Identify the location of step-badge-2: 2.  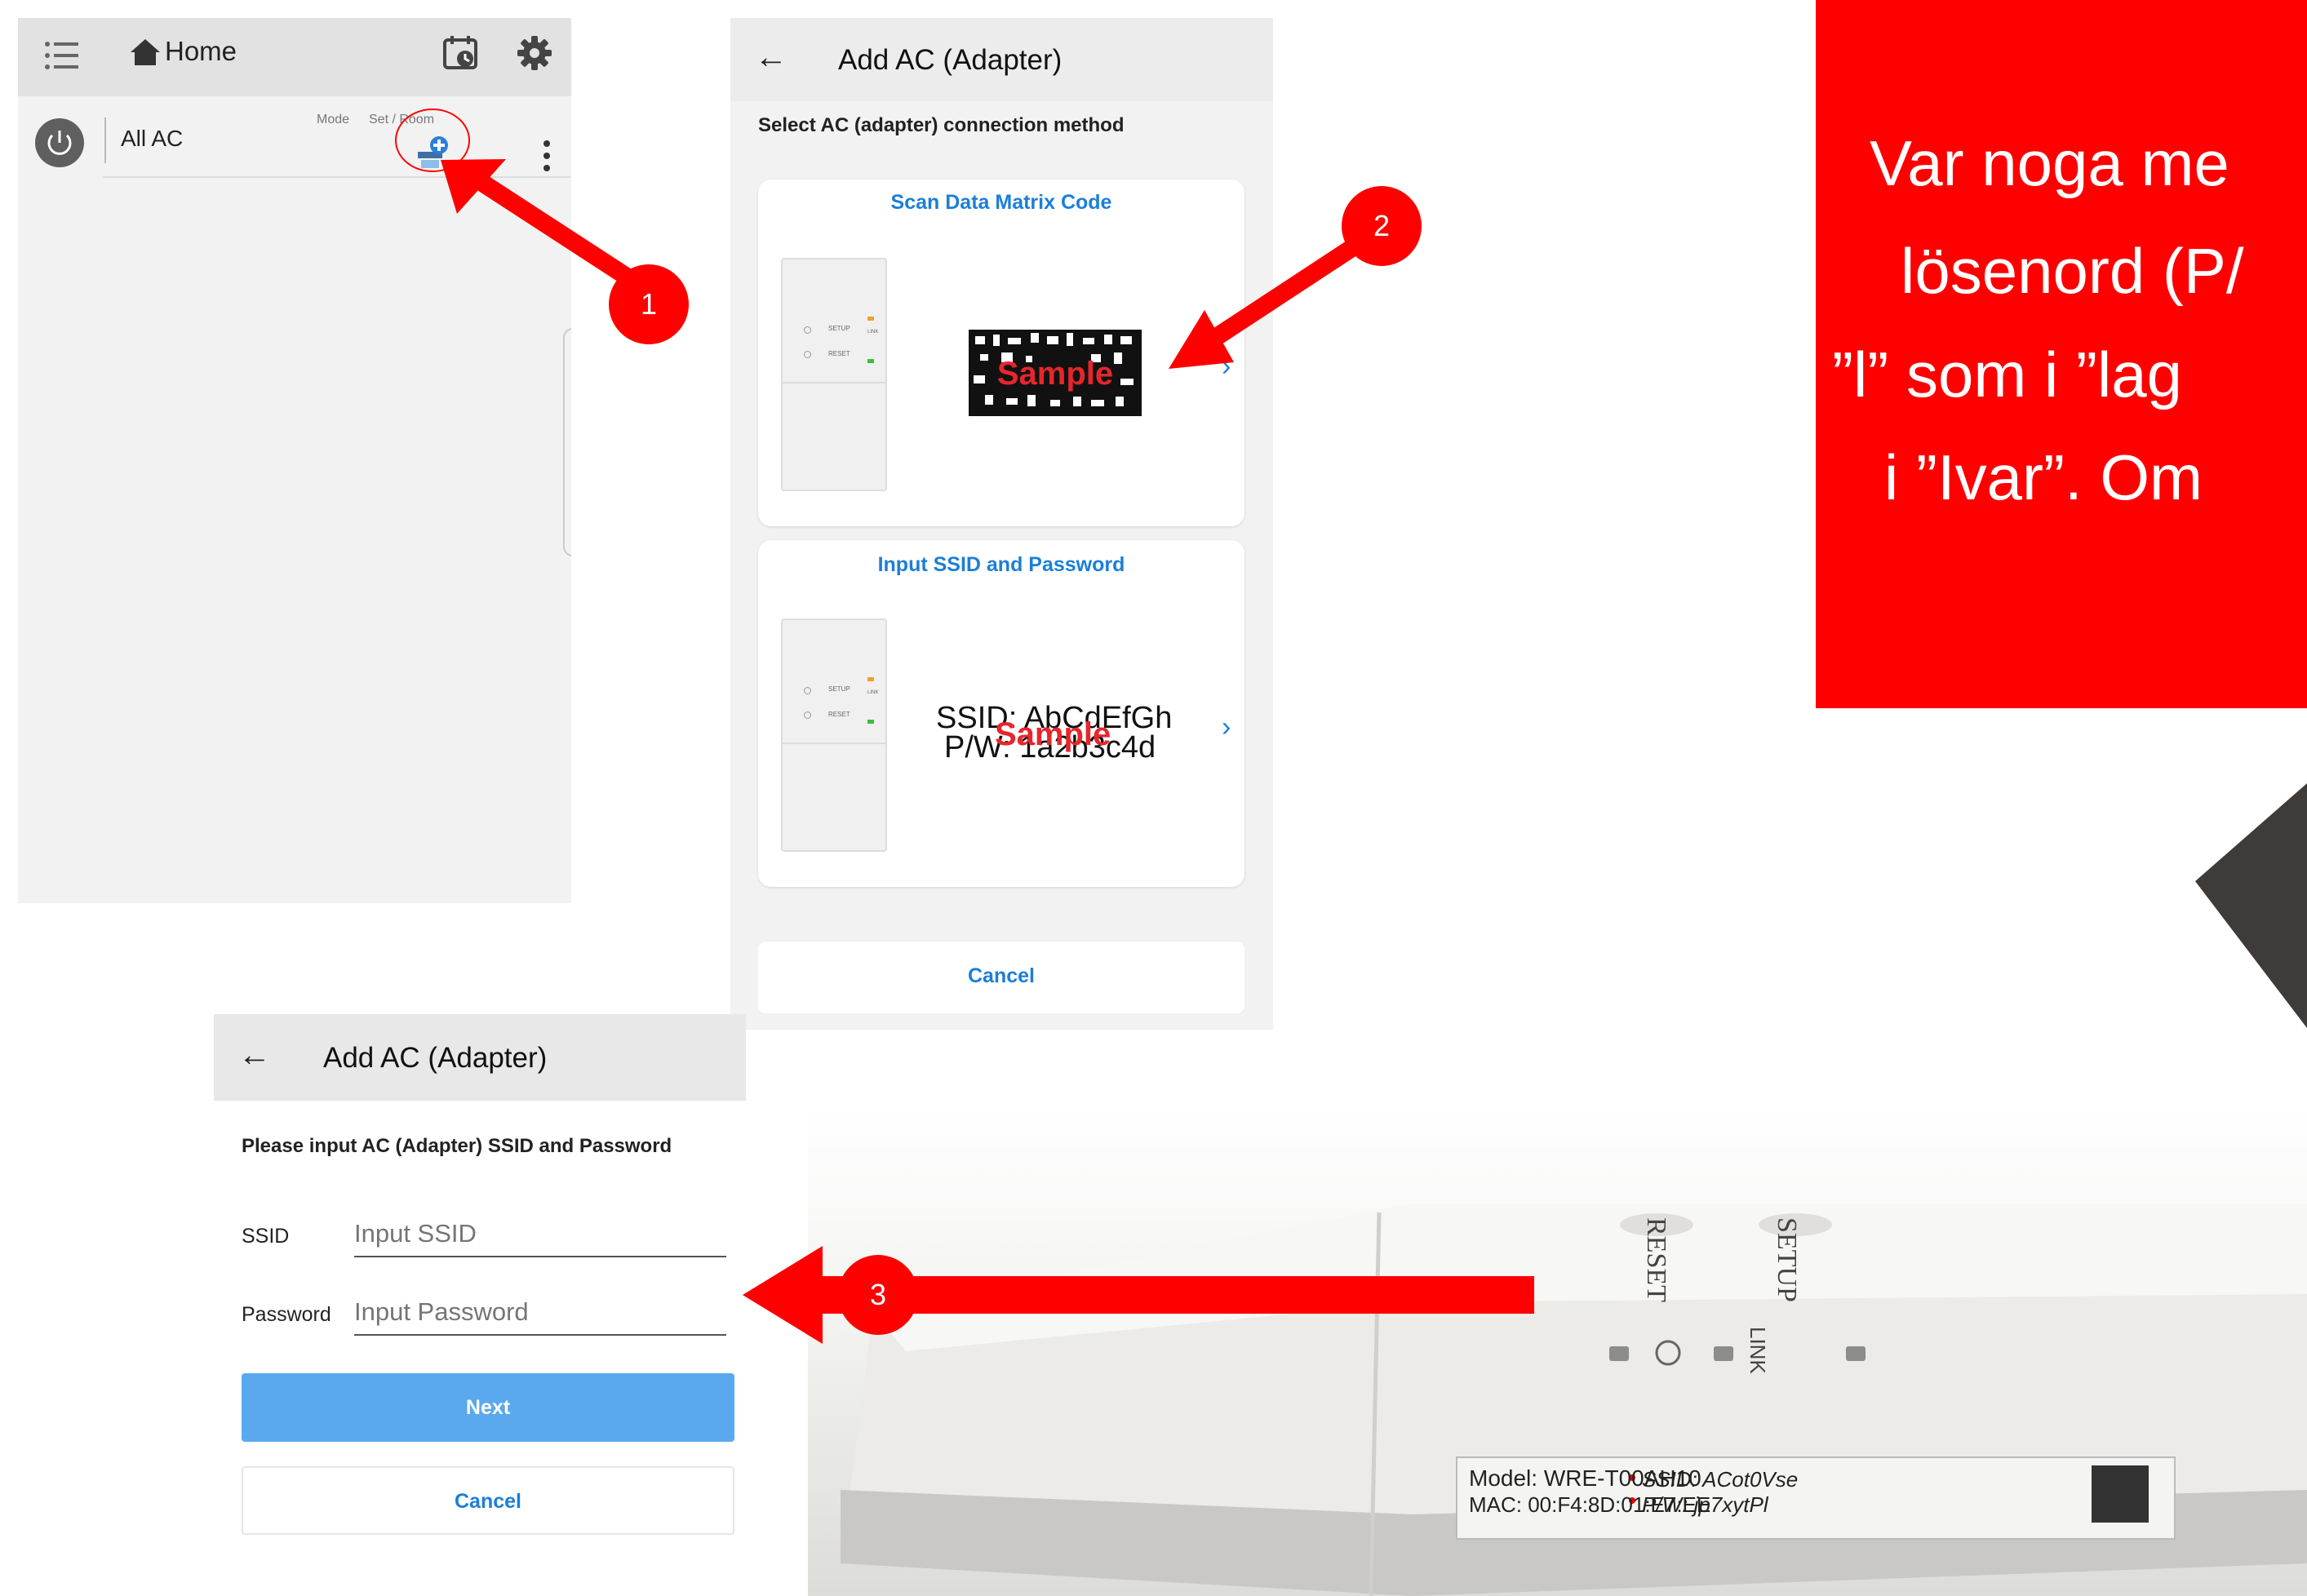
(1382, 226).